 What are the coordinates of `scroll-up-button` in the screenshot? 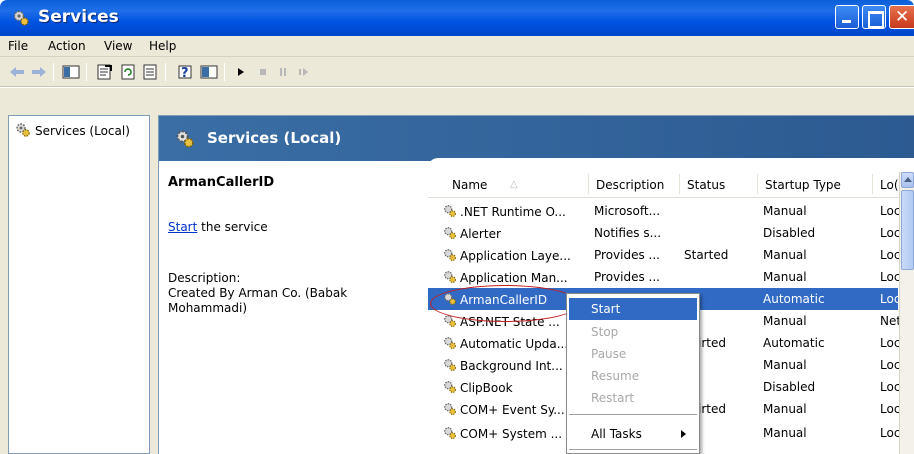 It's located at (907, 180).